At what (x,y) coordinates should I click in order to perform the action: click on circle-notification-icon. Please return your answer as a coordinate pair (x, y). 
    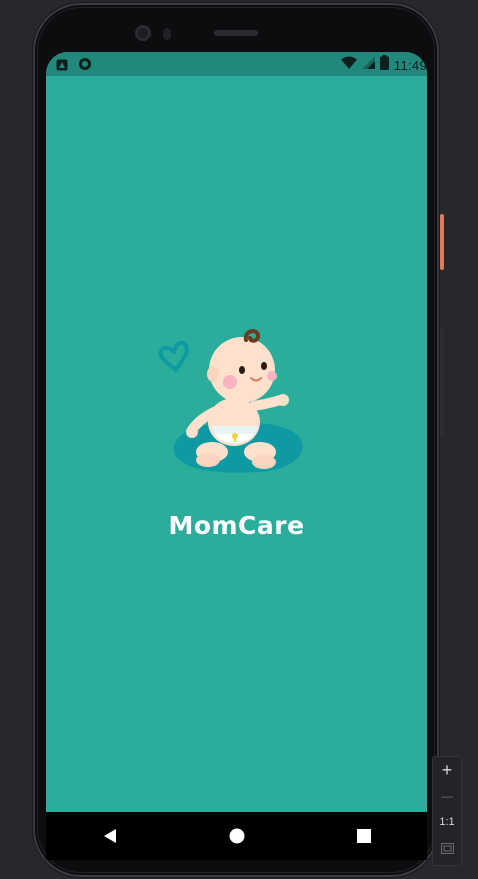
    Looking at the image, I should click on (85, 66).